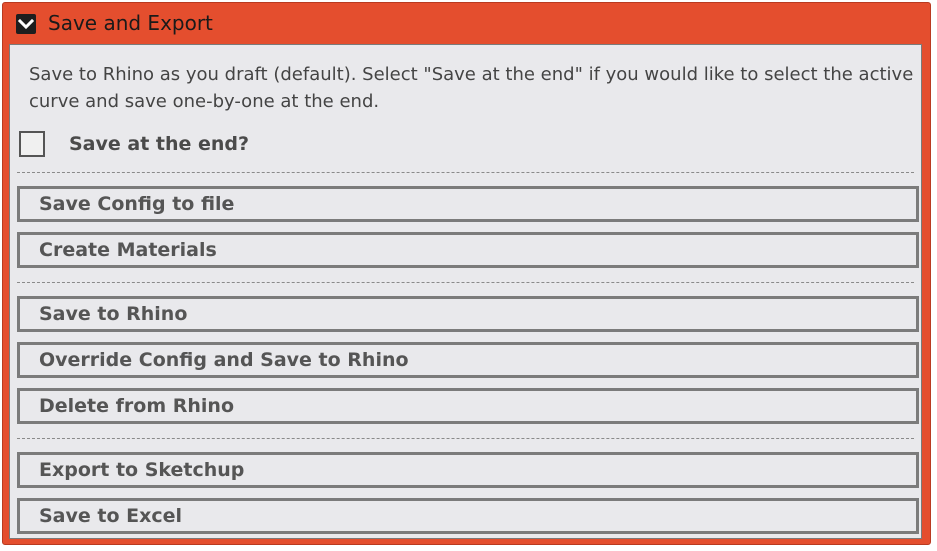  What do you see at coordinates (468, 406) in the screenshot?
I see `delete-from-rhino-button: Delete from Rhino` at bounding box center [468, 406].